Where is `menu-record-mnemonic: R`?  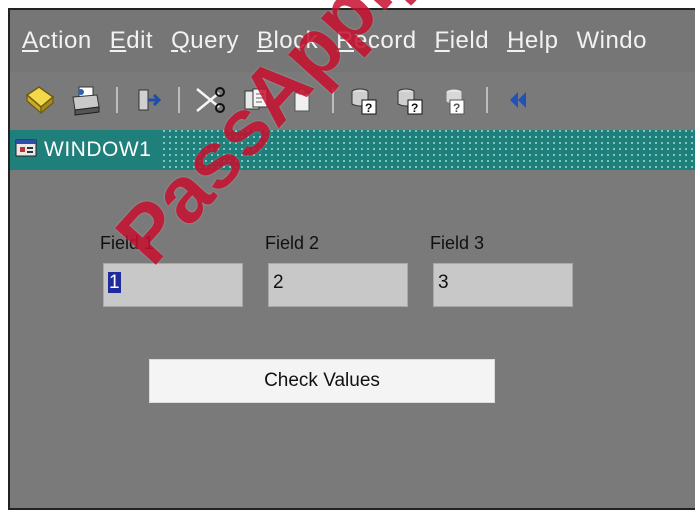 menu-record-mnemonic: R is located at coordinates (345, 40).